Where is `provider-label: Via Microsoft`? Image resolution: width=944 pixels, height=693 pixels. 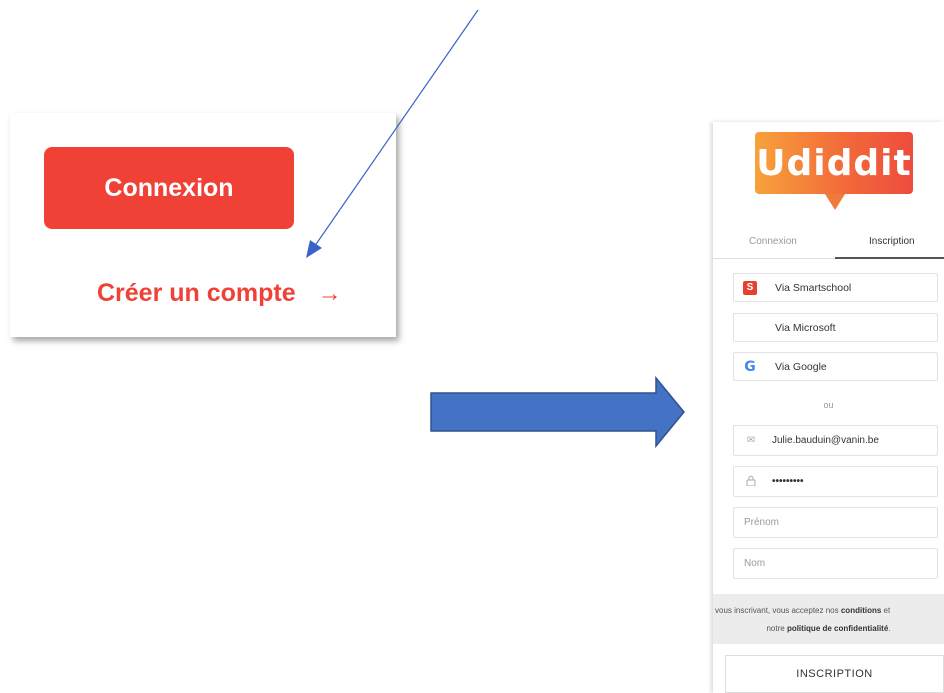
provider-label: Via Microsoft is located at coordinates (805, 327).